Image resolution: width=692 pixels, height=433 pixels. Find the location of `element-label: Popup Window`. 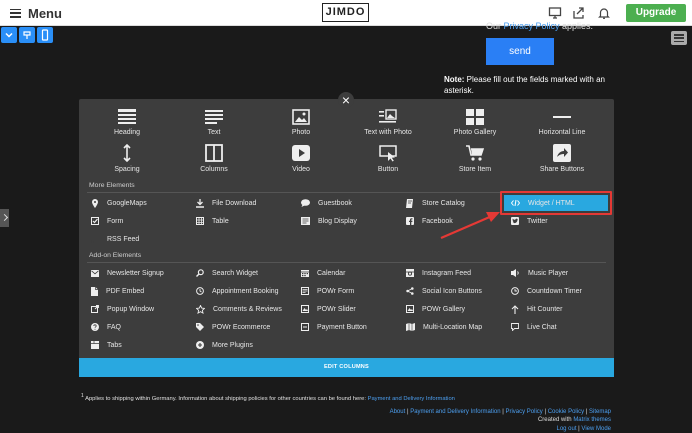

element-label: Popup Window is located at coordinates (131, 309).